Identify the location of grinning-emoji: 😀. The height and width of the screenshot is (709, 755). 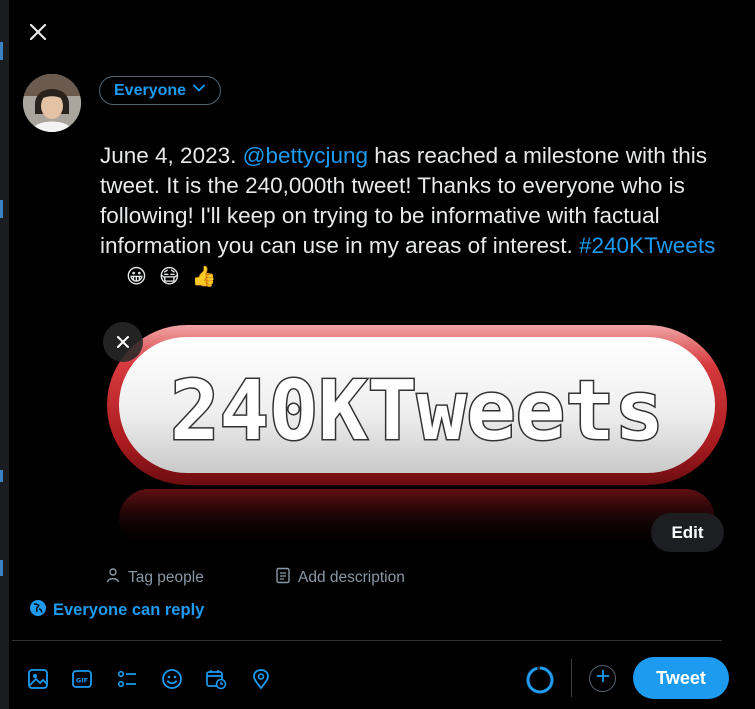
(136, 277).